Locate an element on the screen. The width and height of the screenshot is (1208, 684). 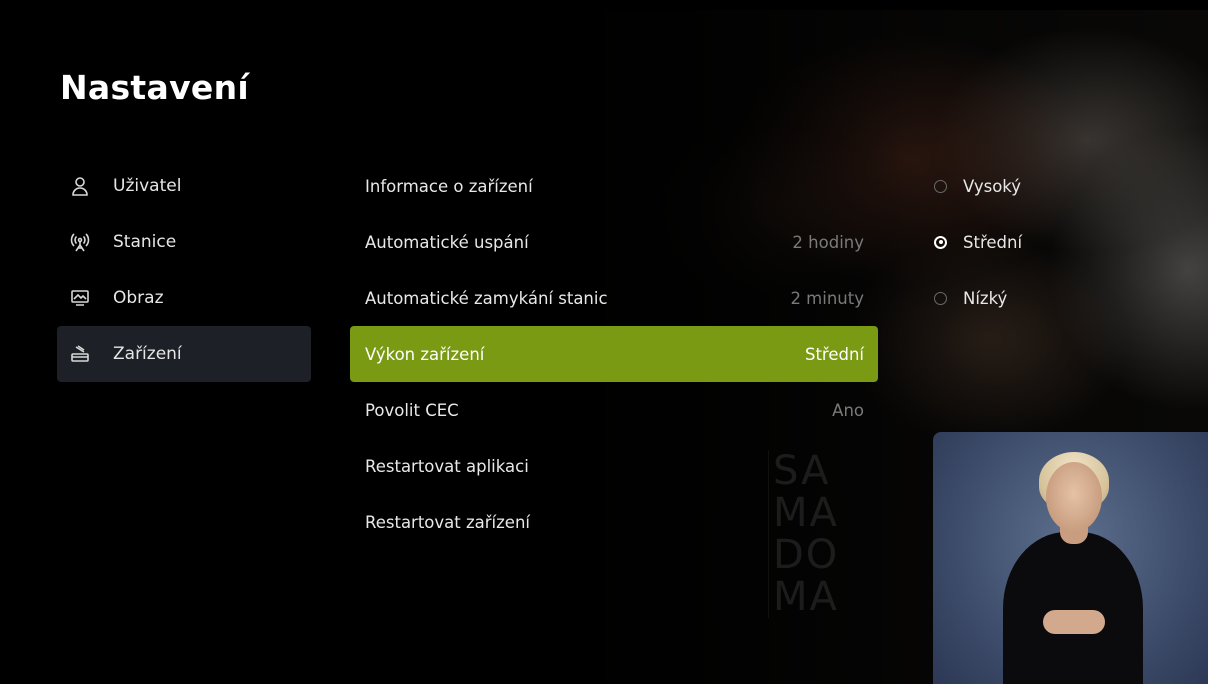
setting-device-info: Informace o zařízení is located at coordinates (614, 186).